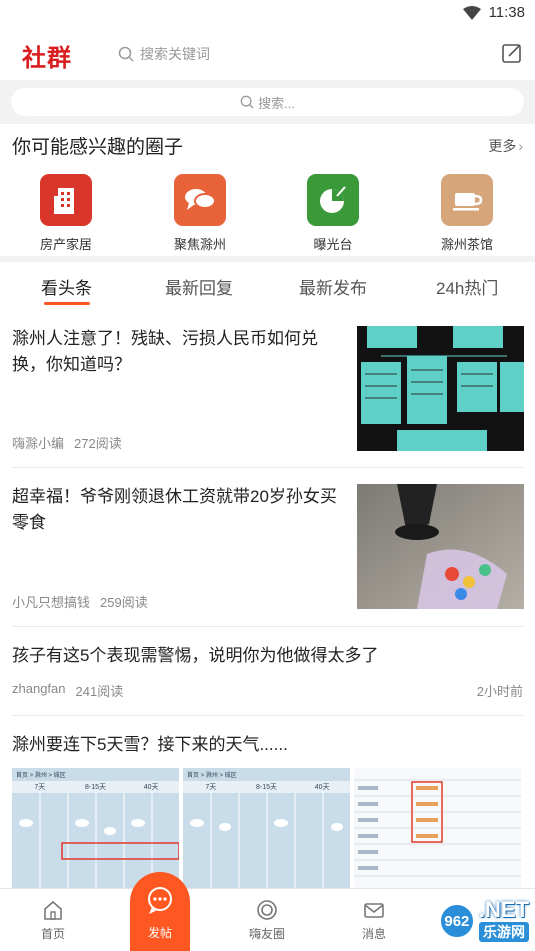 The image size is (535, 951). I want to click on tab-latest-posts: 最新发布, so click(333, 286).